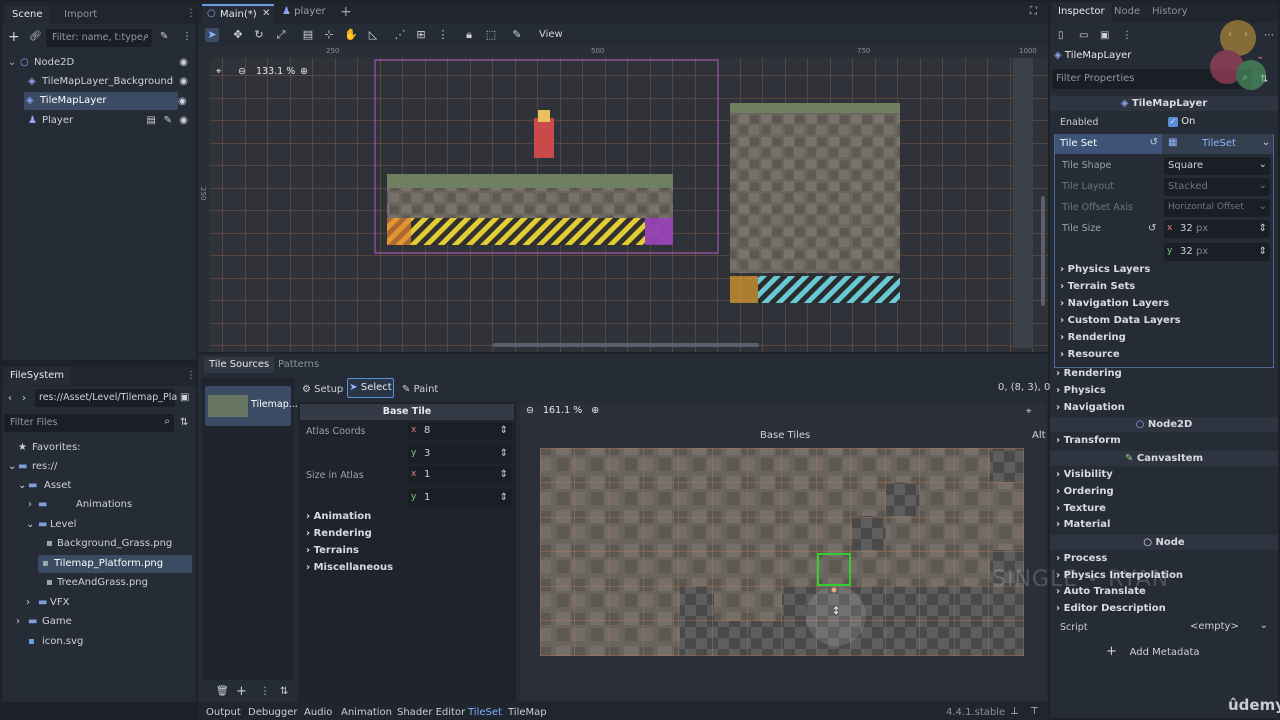  I want to click on group-tileset-rendering: › Rendering, so click(1093, 337).